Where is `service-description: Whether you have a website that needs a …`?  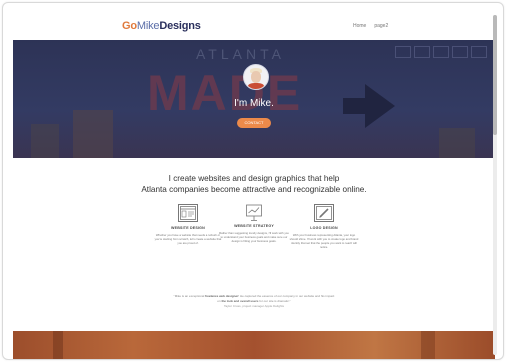
service-description: Whether you have a website that needs a … is located at coordinates (188, 239).